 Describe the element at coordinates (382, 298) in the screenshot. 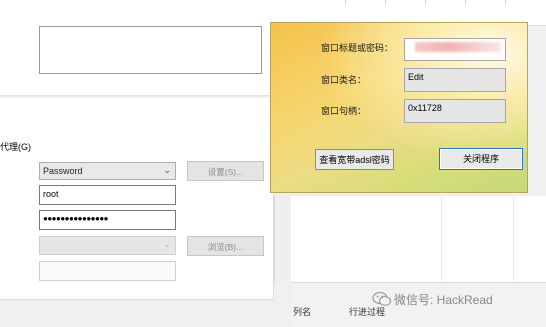

I see `wechat-logo-icon` at that location.